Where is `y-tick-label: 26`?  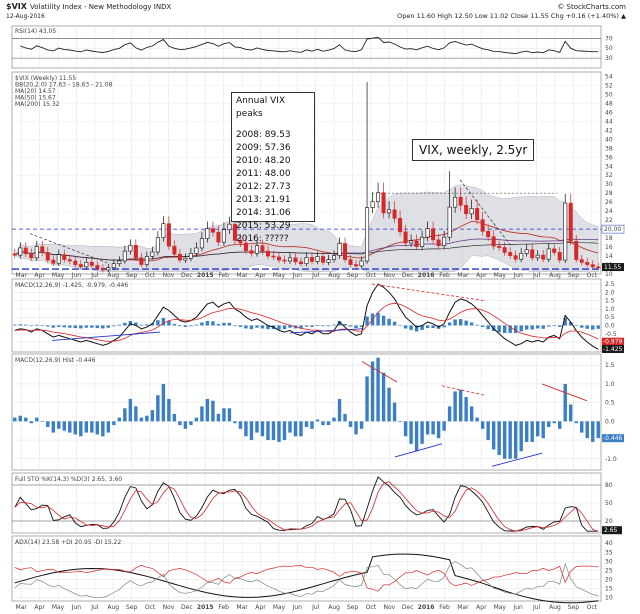 y-tick-label: 26 is located at coordinates (609, 202).